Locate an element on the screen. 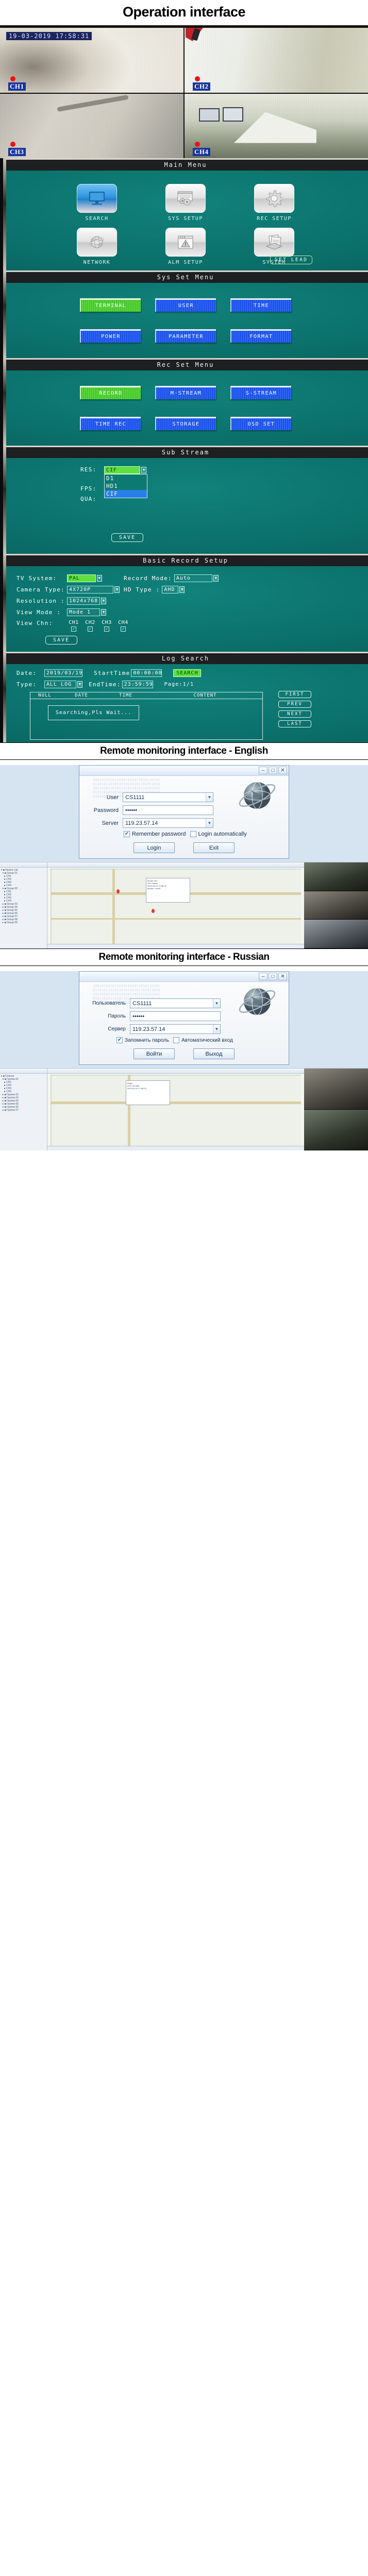 This screenshot has height=2576, width=368. dropdown-option-hd1: HD1 is located at coordinates (126, 486).